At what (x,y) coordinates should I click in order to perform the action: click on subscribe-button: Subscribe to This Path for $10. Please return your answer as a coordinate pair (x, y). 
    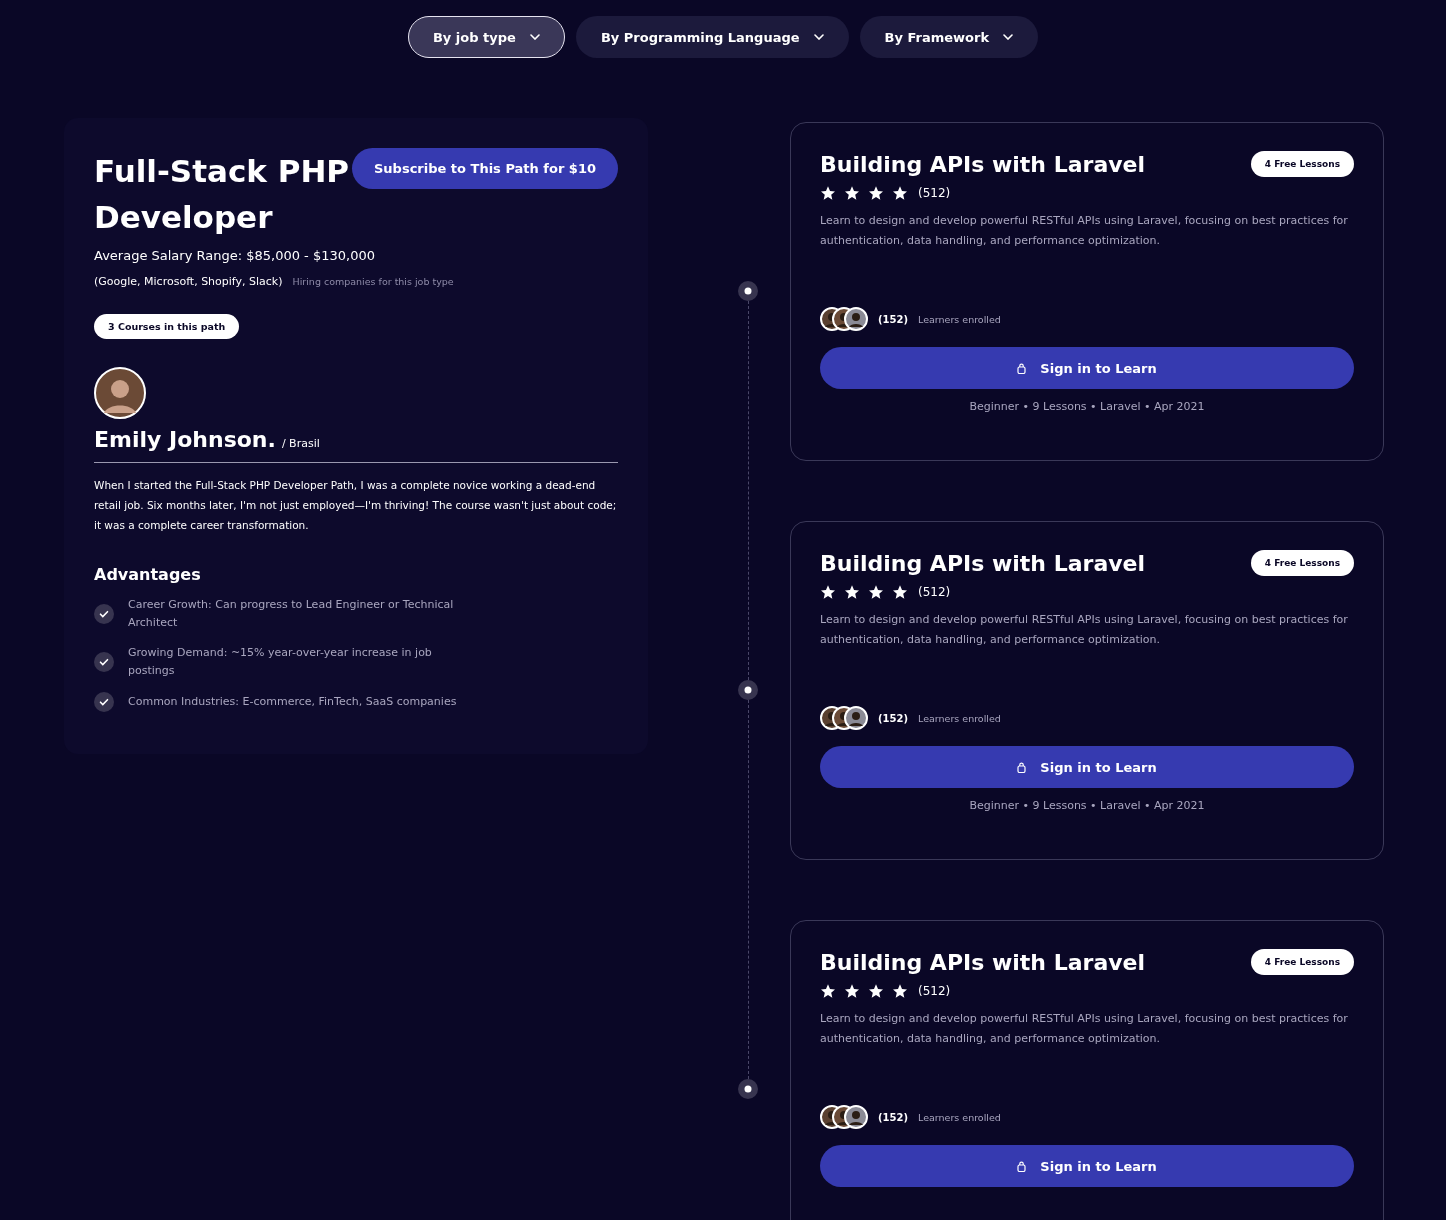
    Looking at the image, I should click on (485, 168).